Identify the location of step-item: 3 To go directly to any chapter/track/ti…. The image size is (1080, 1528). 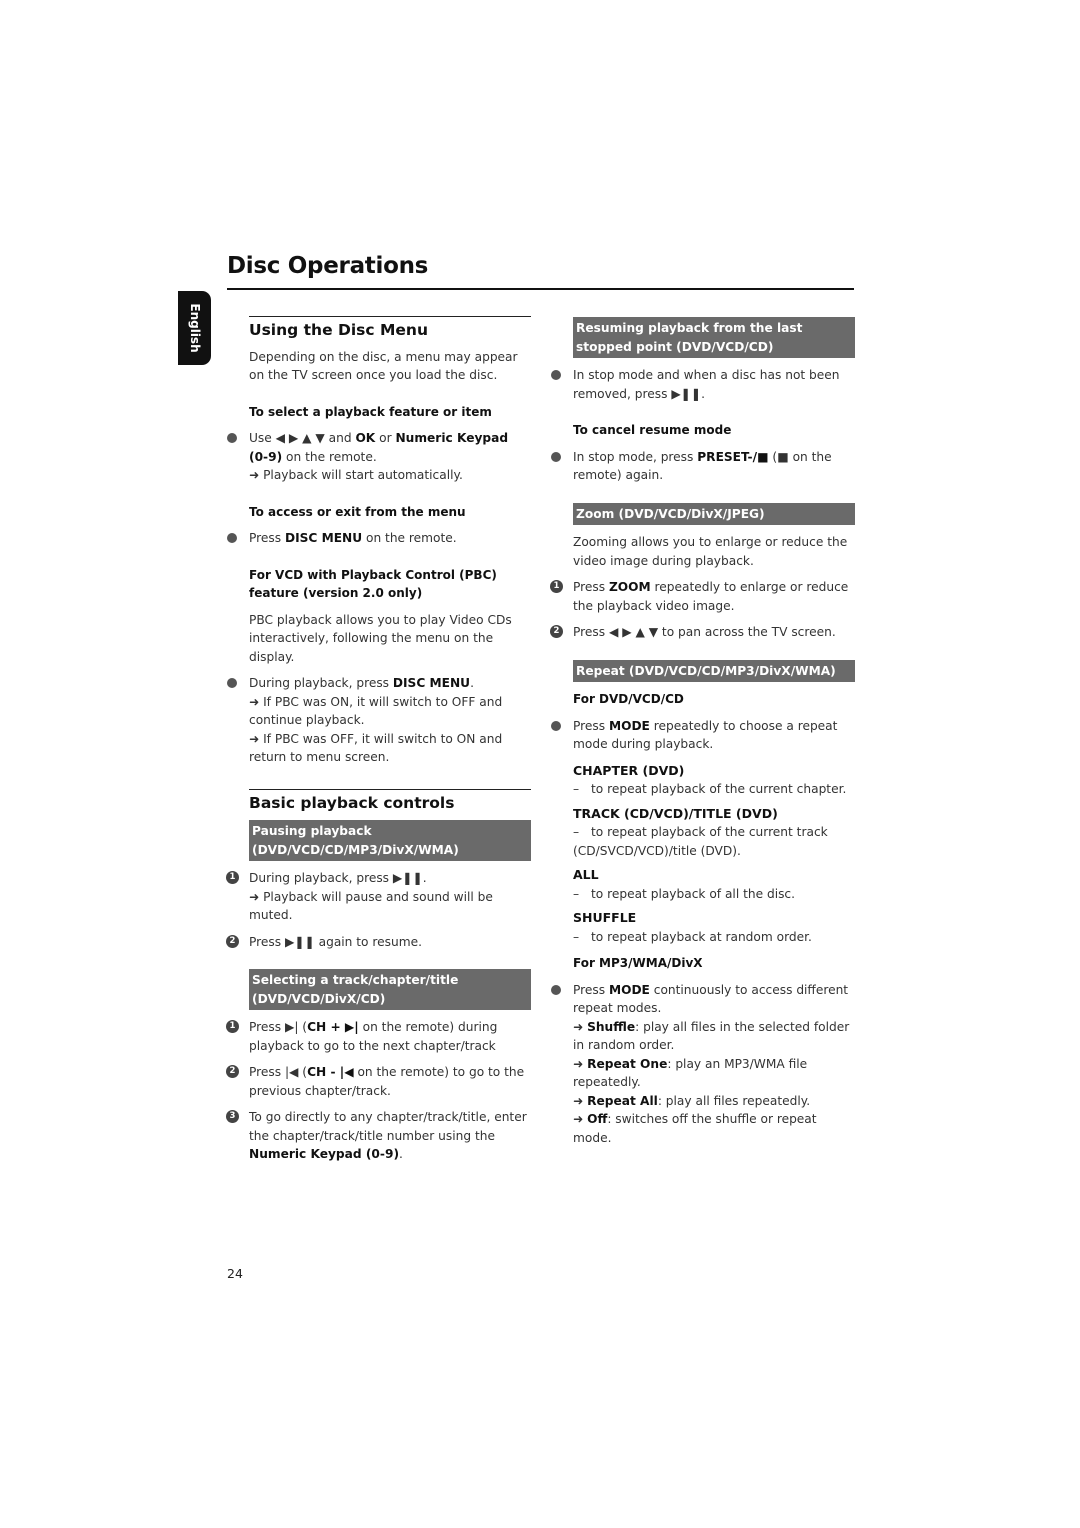
(378, 1136).